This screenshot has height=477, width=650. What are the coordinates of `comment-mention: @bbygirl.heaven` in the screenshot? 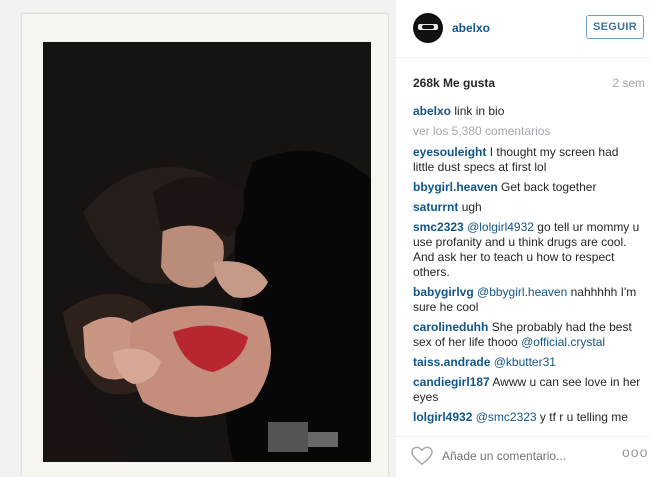 It's located at (522, 292).